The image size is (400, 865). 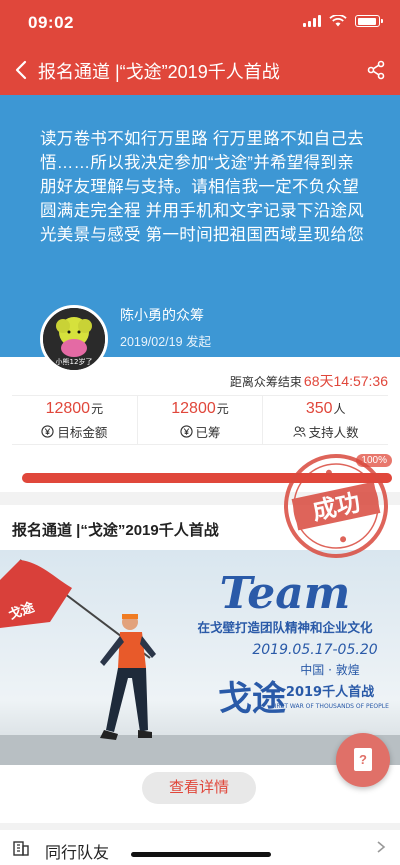 I want to click on header-bar: 09:02 报名通道 |“戈途”2019千人首战, so click(x=200, y=47).